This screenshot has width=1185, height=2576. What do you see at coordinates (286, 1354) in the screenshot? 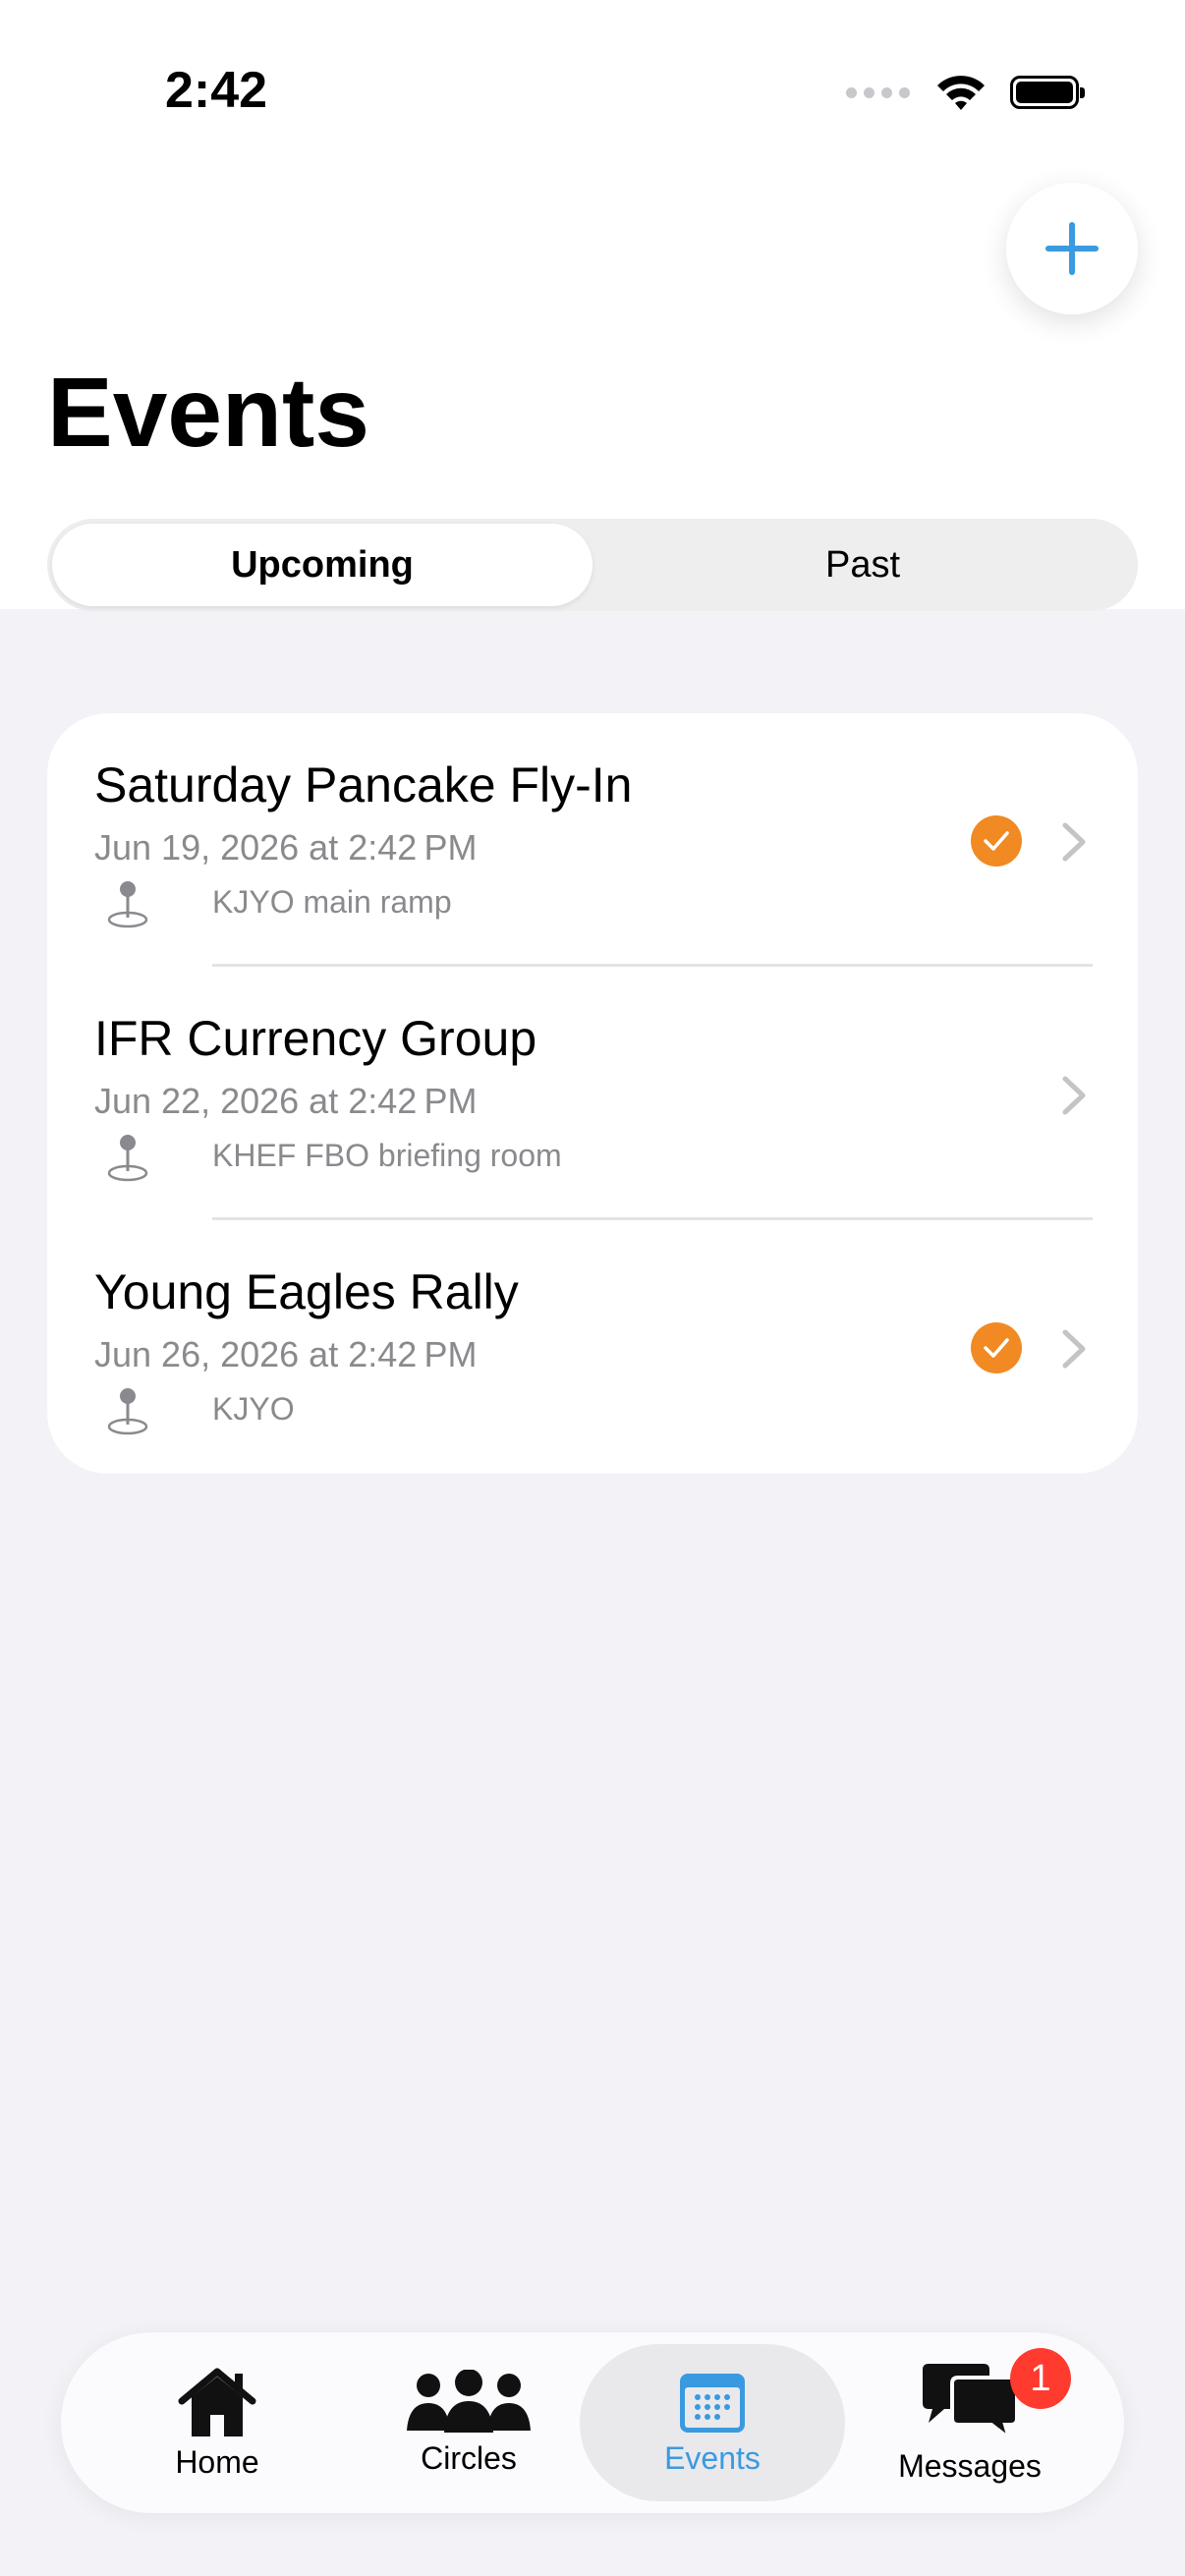
I see `event-date: Jun 26, 2026 at 2:42 PM` at bounding box center [286, 1354].